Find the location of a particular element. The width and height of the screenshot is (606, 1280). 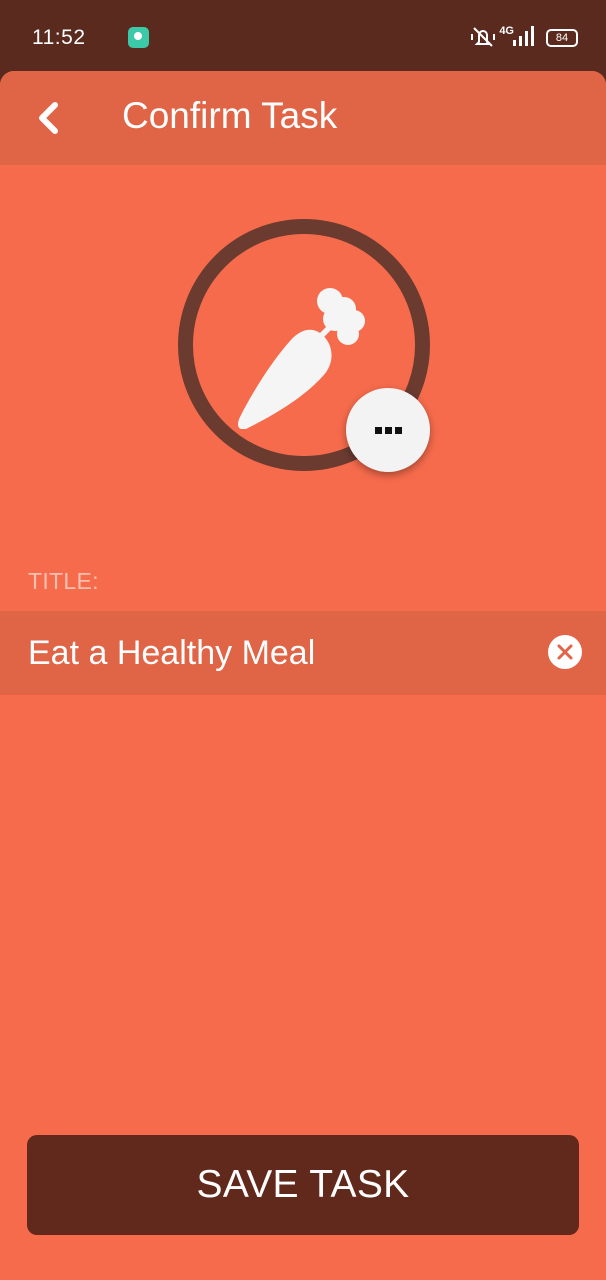

vibrate-mute-icon is located at coordinates (483, 37).